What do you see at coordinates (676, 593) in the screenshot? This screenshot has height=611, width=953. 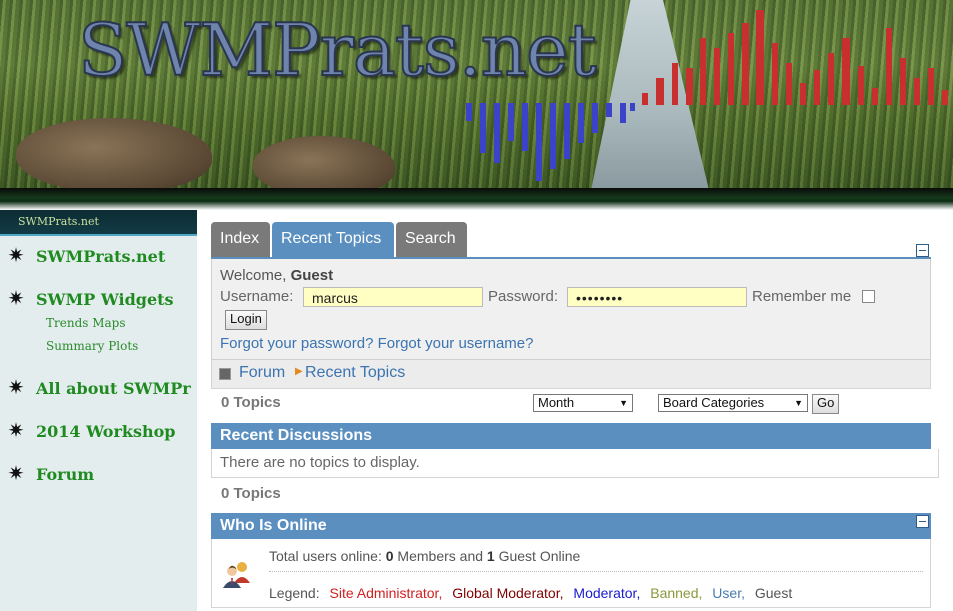 I see `legend-banned: Banned,` at bounding box center [676, 593].